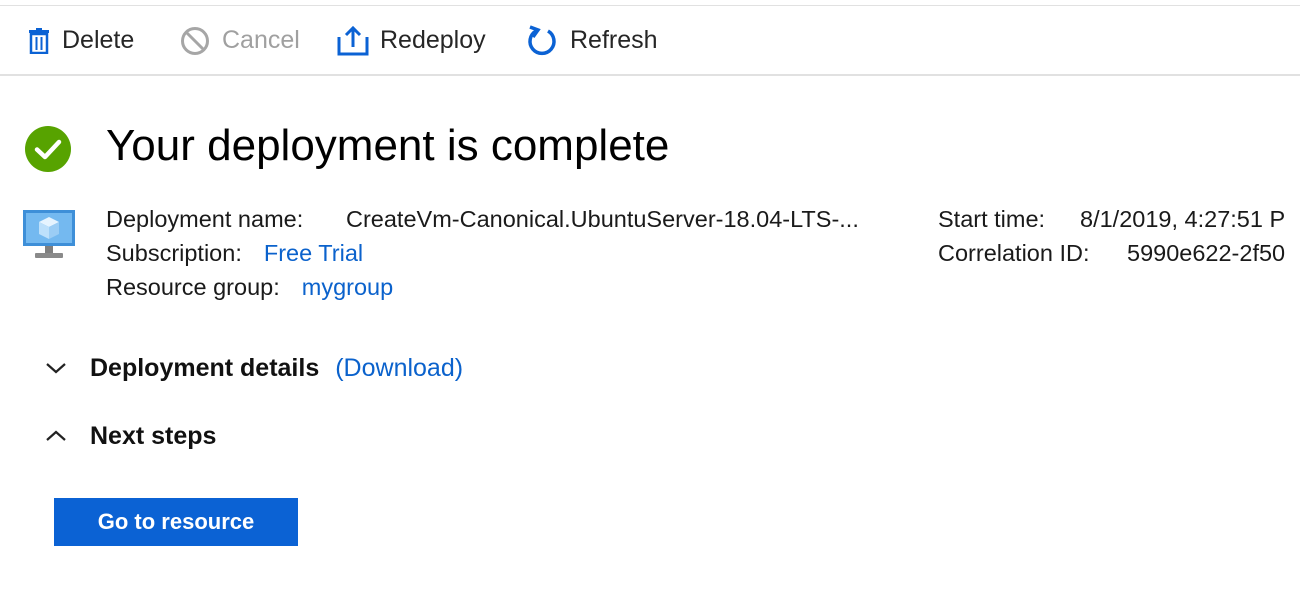 Image resolution: width=1300 pixels, height=606 pixels. What do you see at coordinates (205, 219) in the screenshot?
I see `deployment-name-label: Deployment name:` at bounding box center [205, 219].